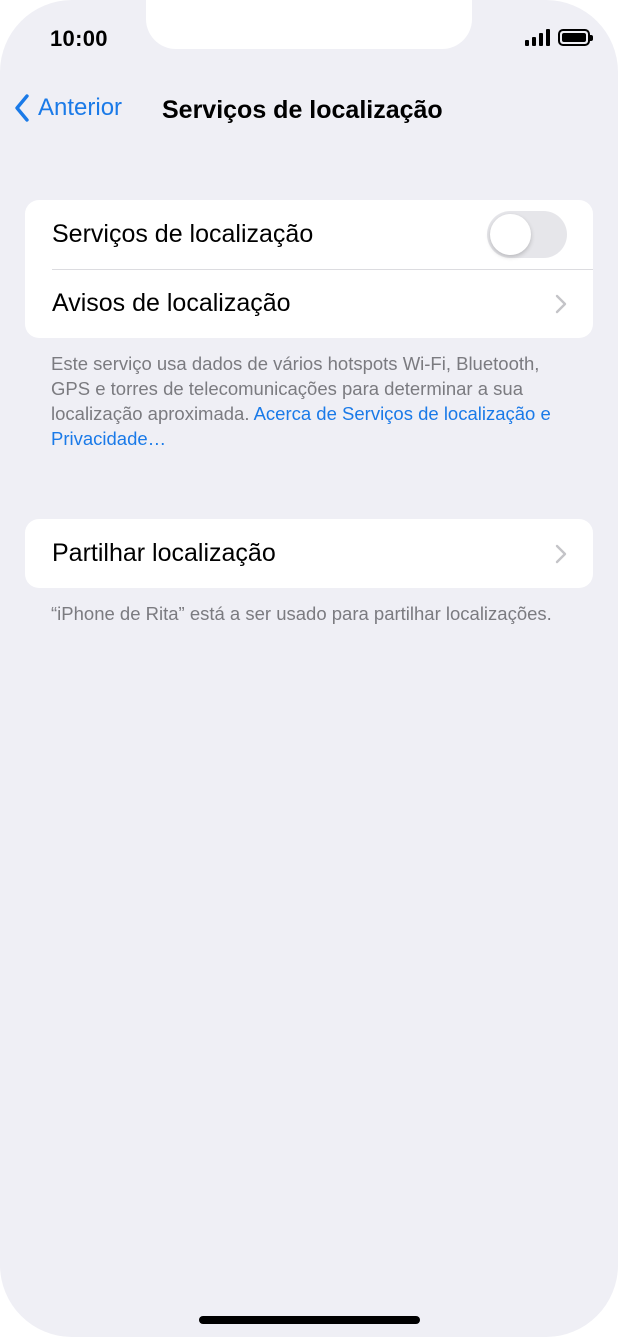 Image resolution: width=618 pixels, height=1337 pixels. What do you see at coordinates (309, 303) in the screenshot?
I see `location-alerts-row: Avisos de localização` at bounding box center [309, 303].